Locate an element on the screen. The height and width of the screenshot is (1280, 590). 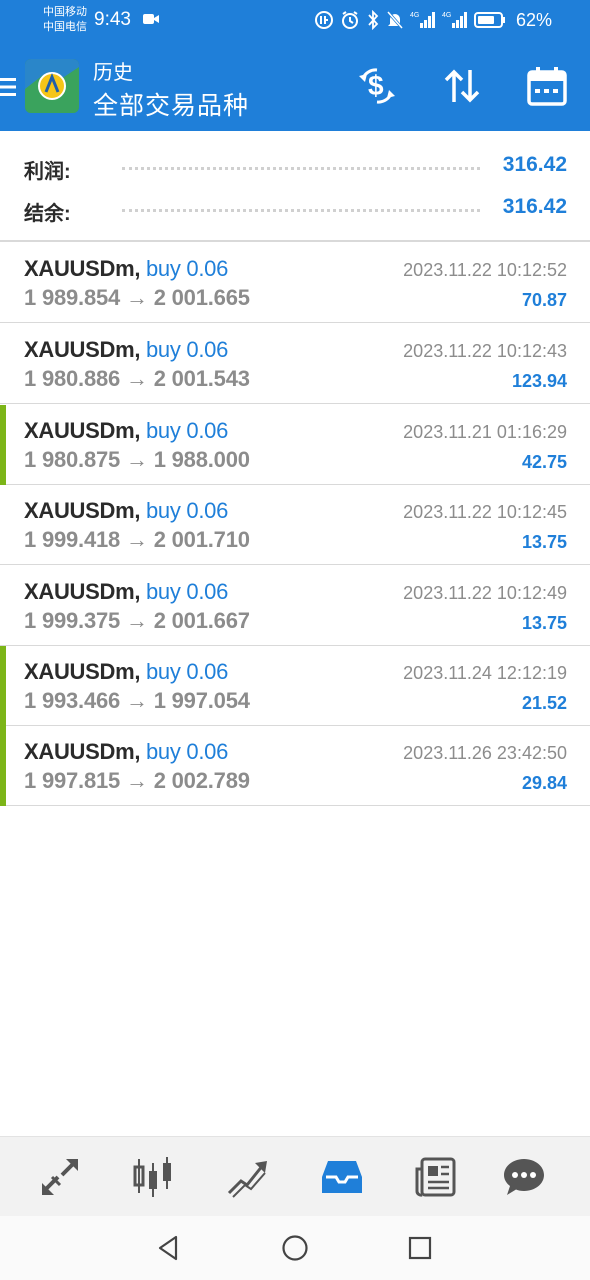
balance-label: 结余: is located at coordinates (47, 214).